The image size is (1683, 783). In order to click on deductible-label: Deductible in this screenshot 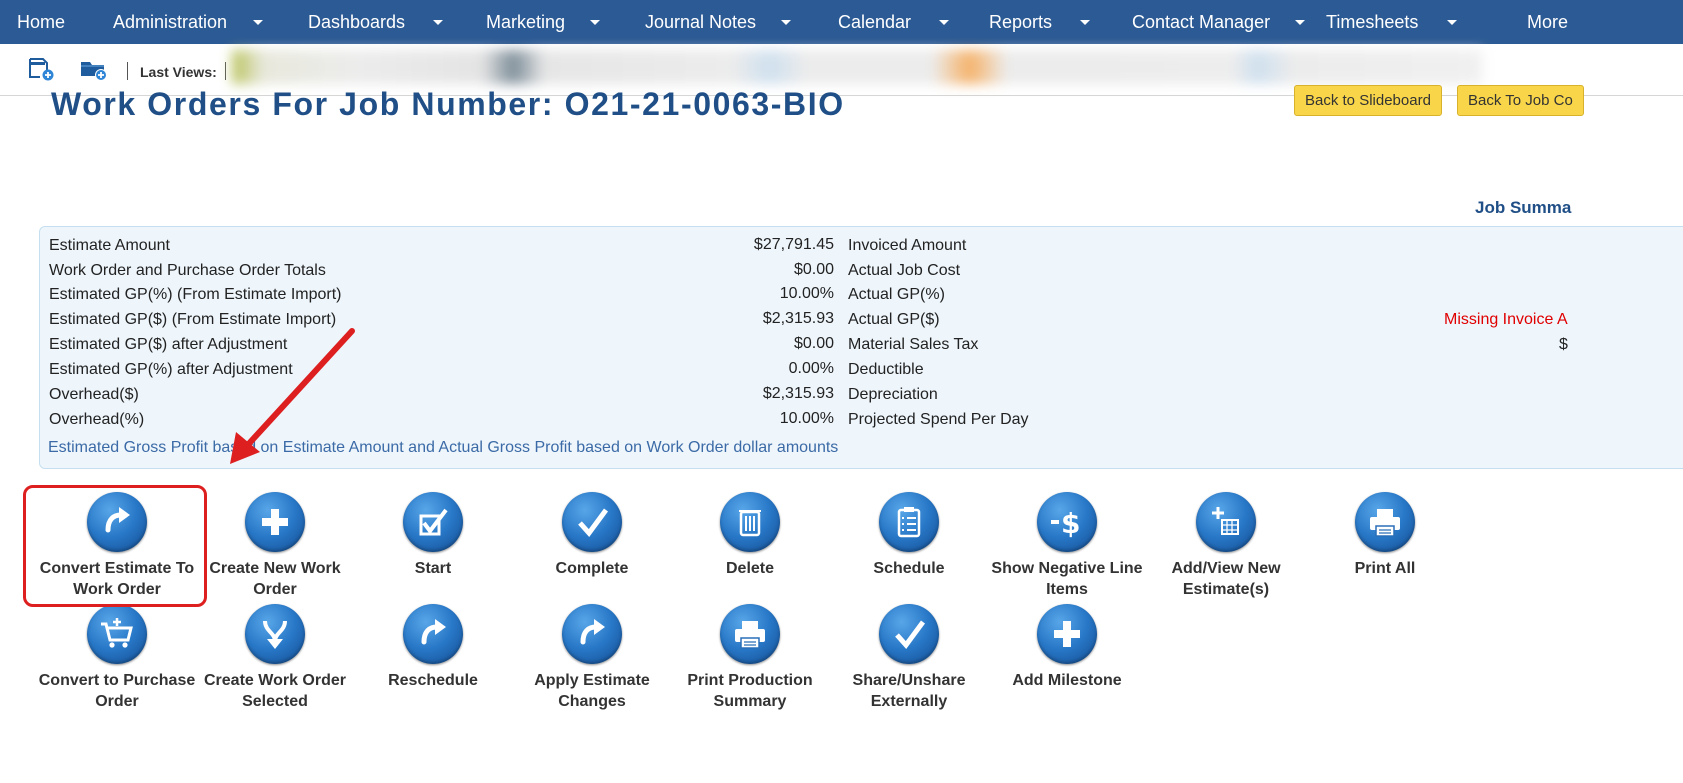, I will do `click(886, 369)`.